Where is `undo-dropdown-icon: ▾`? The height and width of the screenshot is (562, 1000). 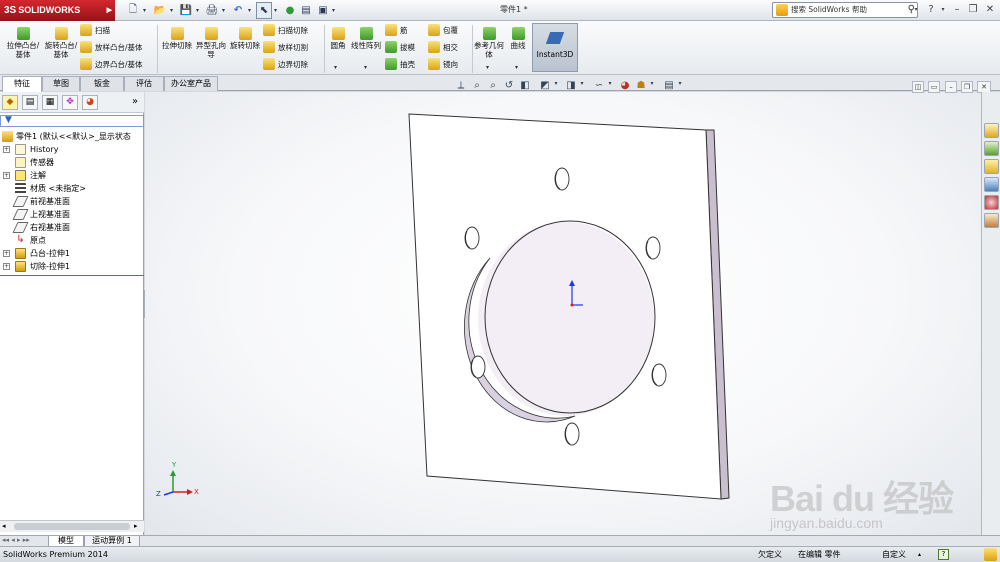 undo-dropdown-icon: ▾ is located at coordinates (249, 10).